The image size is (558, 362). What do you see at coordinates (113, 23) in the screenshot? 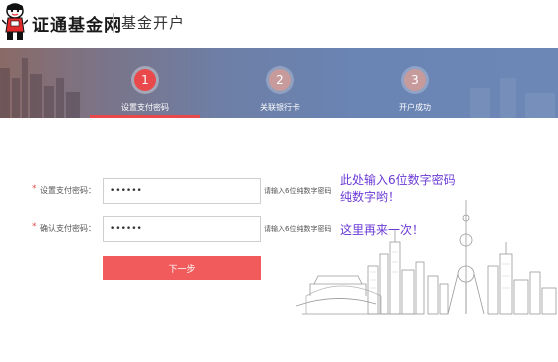
I see `header-divider` at bounding box center [113, 23].